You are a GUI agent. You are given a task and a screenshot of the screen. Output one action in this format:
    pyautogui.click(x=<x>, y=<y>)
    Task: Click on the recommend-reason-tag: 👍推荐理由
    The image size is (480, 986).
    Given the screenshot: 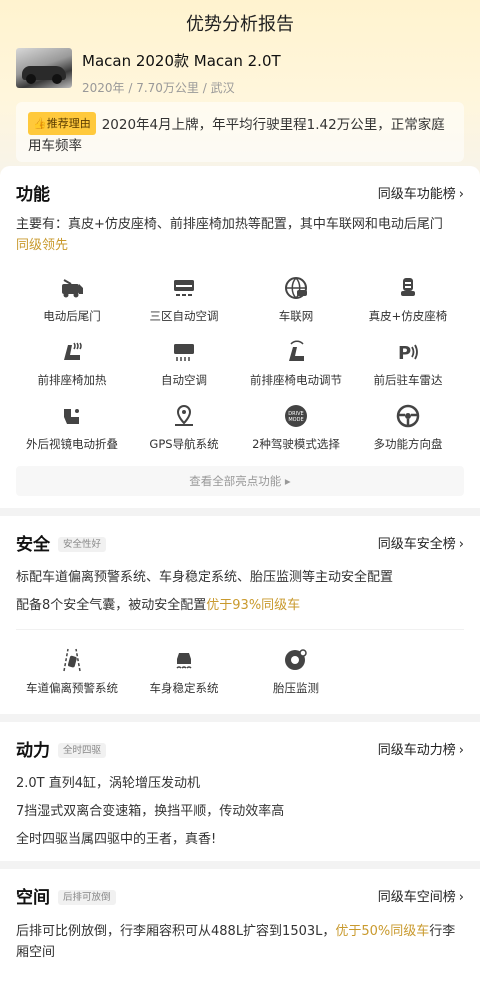 What is the action you would take?
    pyautogui.click(x=62, y=123)
    